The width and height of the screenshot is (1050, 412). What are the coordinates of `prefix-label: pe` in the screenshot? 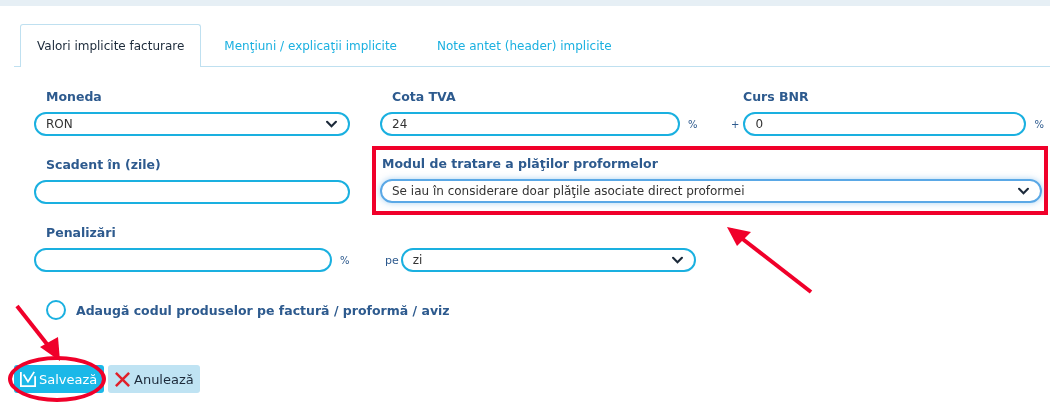 It's located at (392, 260).